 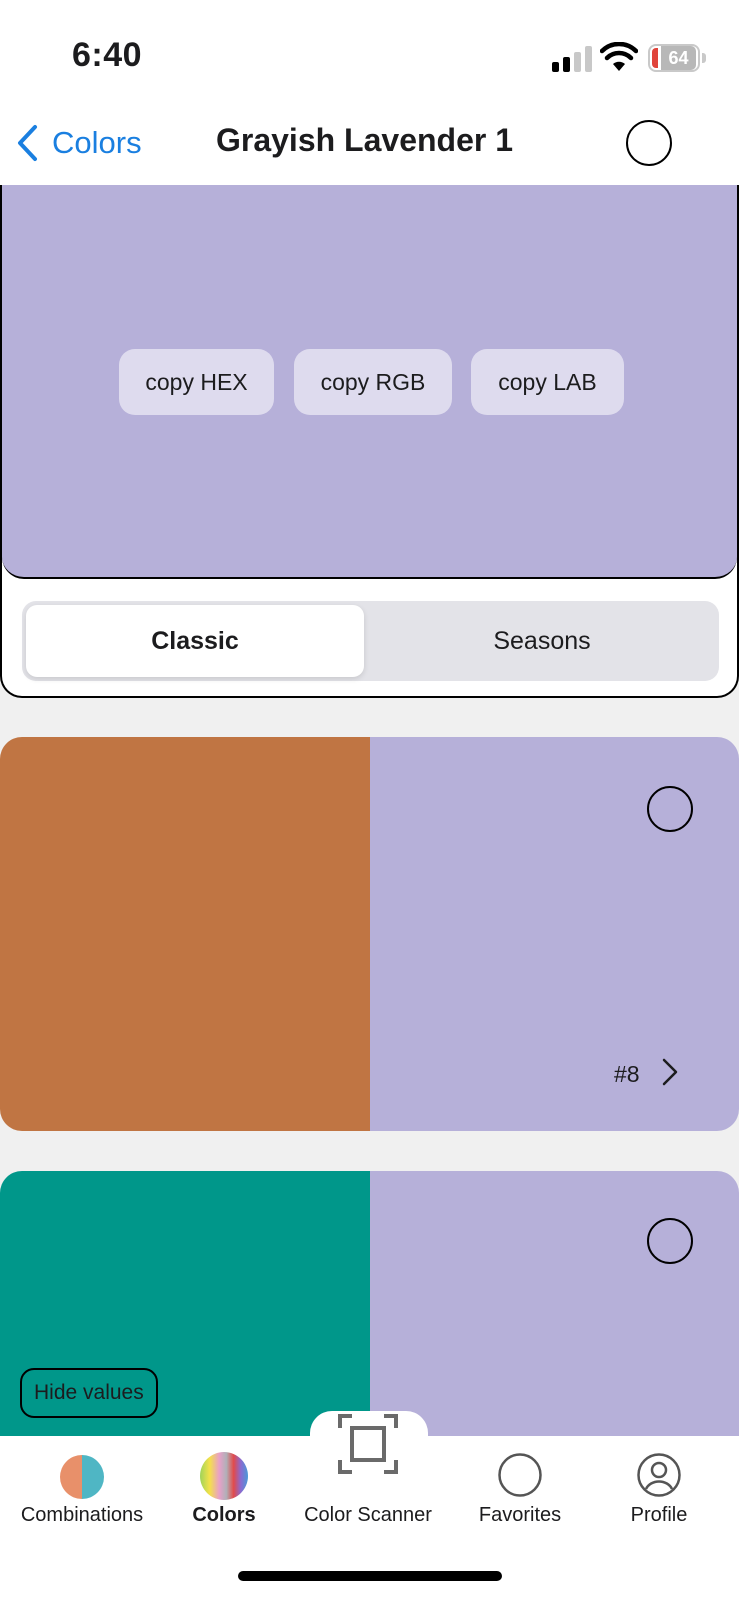 What do you see at coordinates (520, 1515) in the screenshot?
I see `tab-label: Favorites` at bounding box center [520, 1515].